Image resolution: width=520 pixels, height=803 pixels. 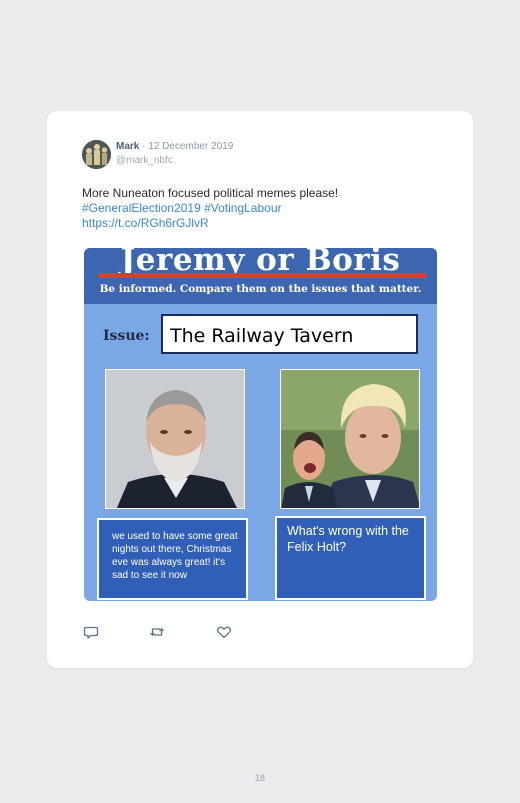 I want to click on author-name: Mark, so click(x=127, y=146).